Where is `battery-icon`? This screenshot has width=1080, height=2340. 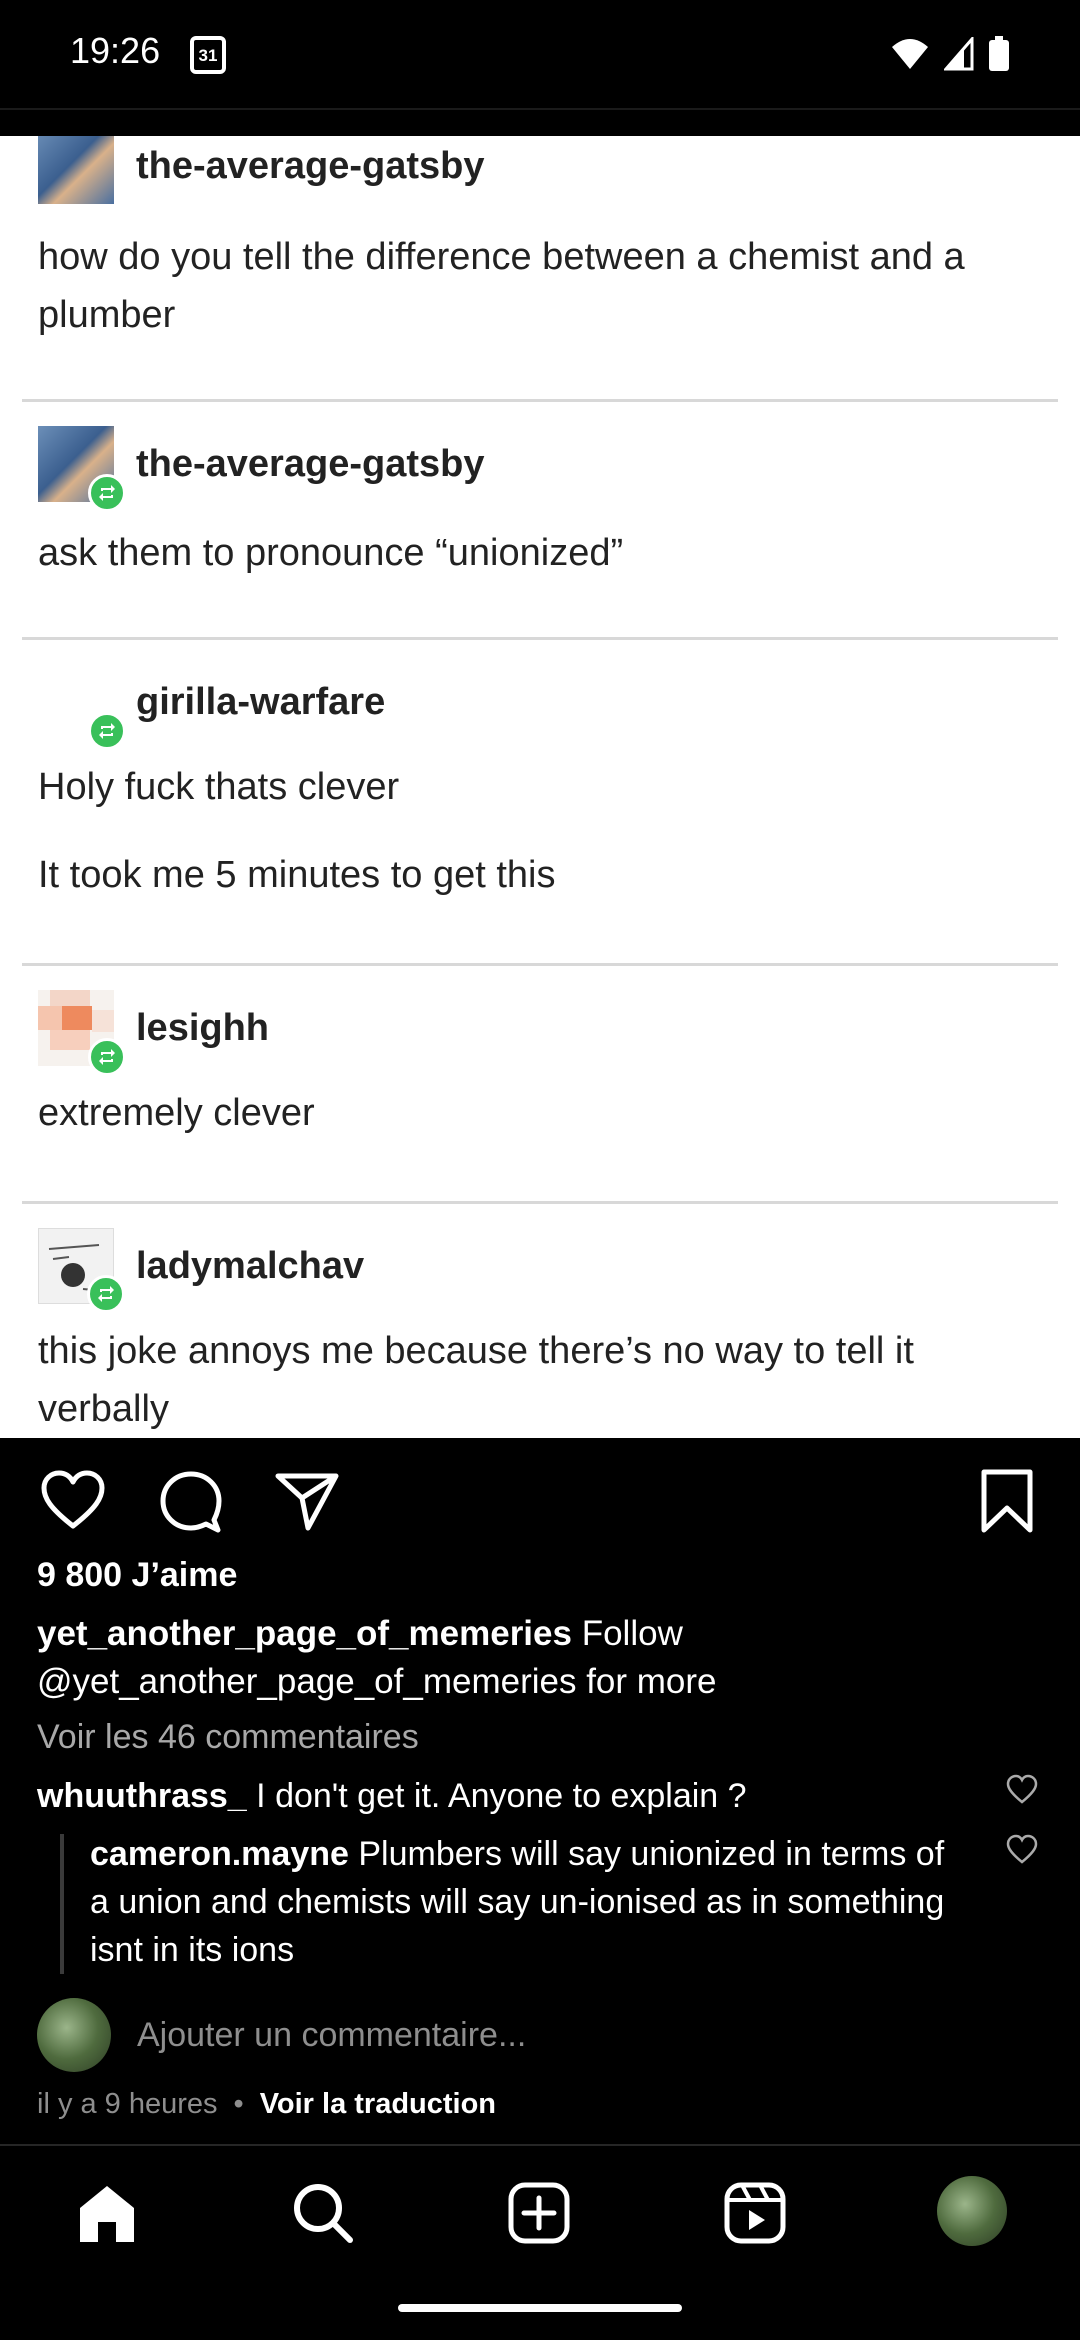 battery-icon is located at coordinates (999, 53).